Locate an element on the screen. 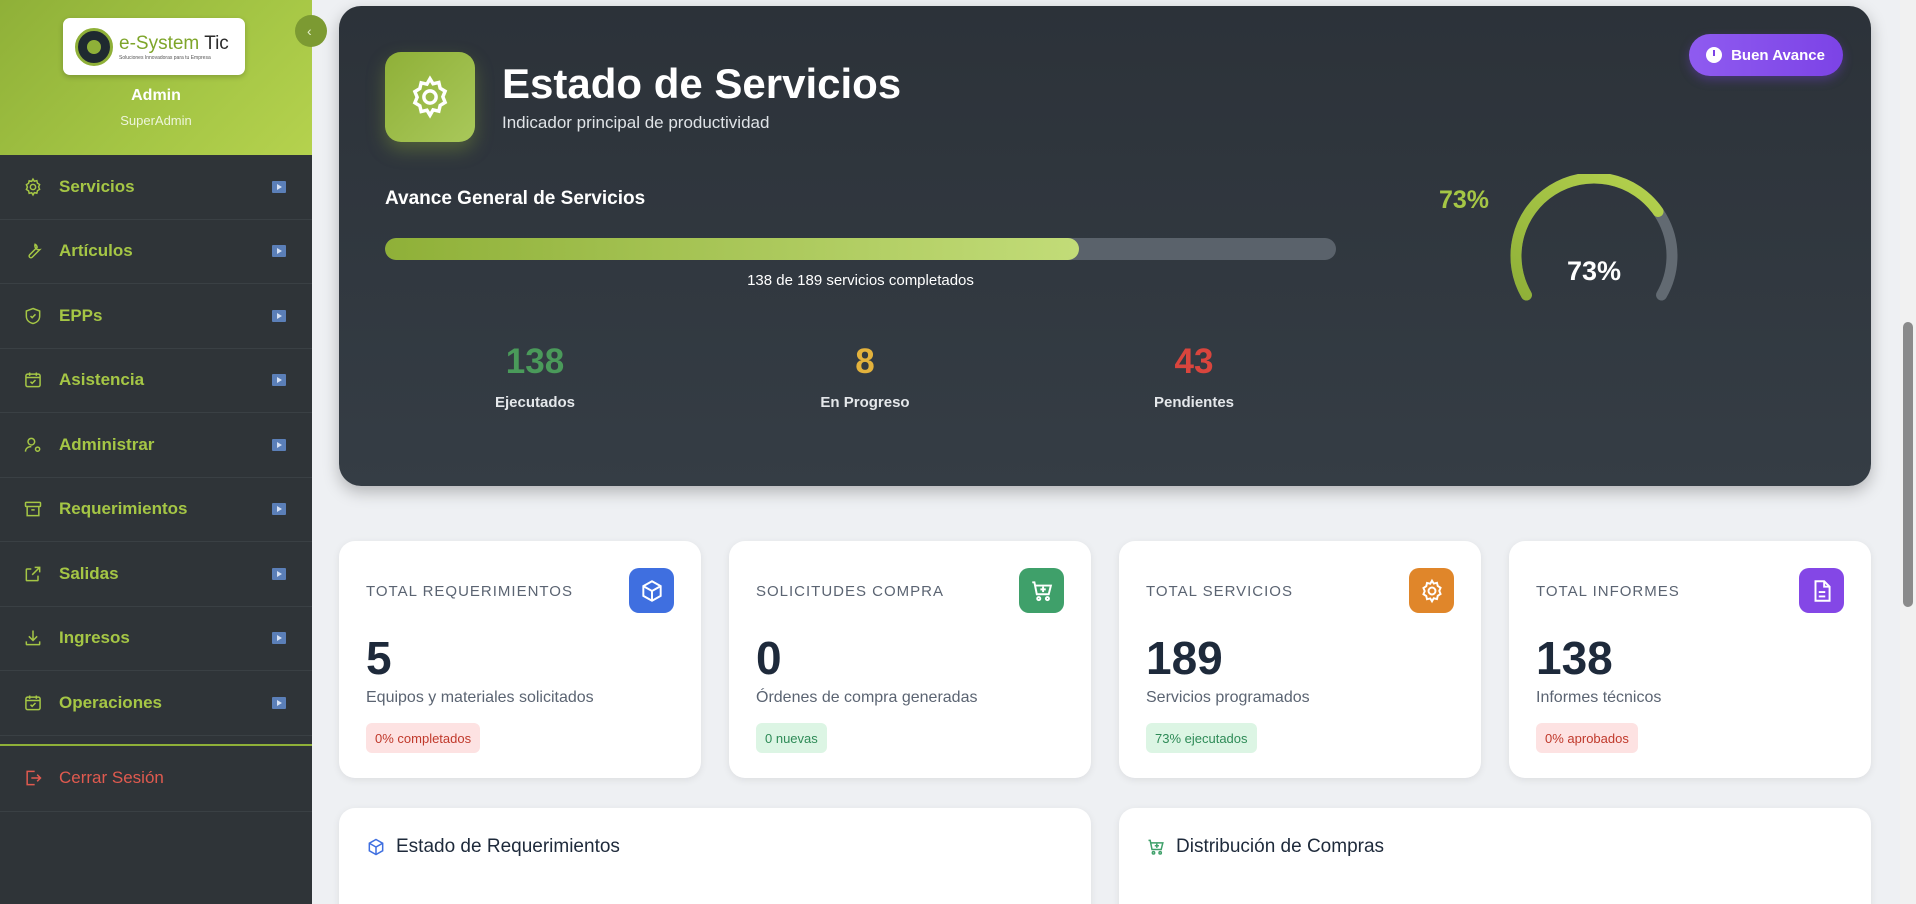  status-badge-label: Buen Avance is located at coordinates (1778, 55).